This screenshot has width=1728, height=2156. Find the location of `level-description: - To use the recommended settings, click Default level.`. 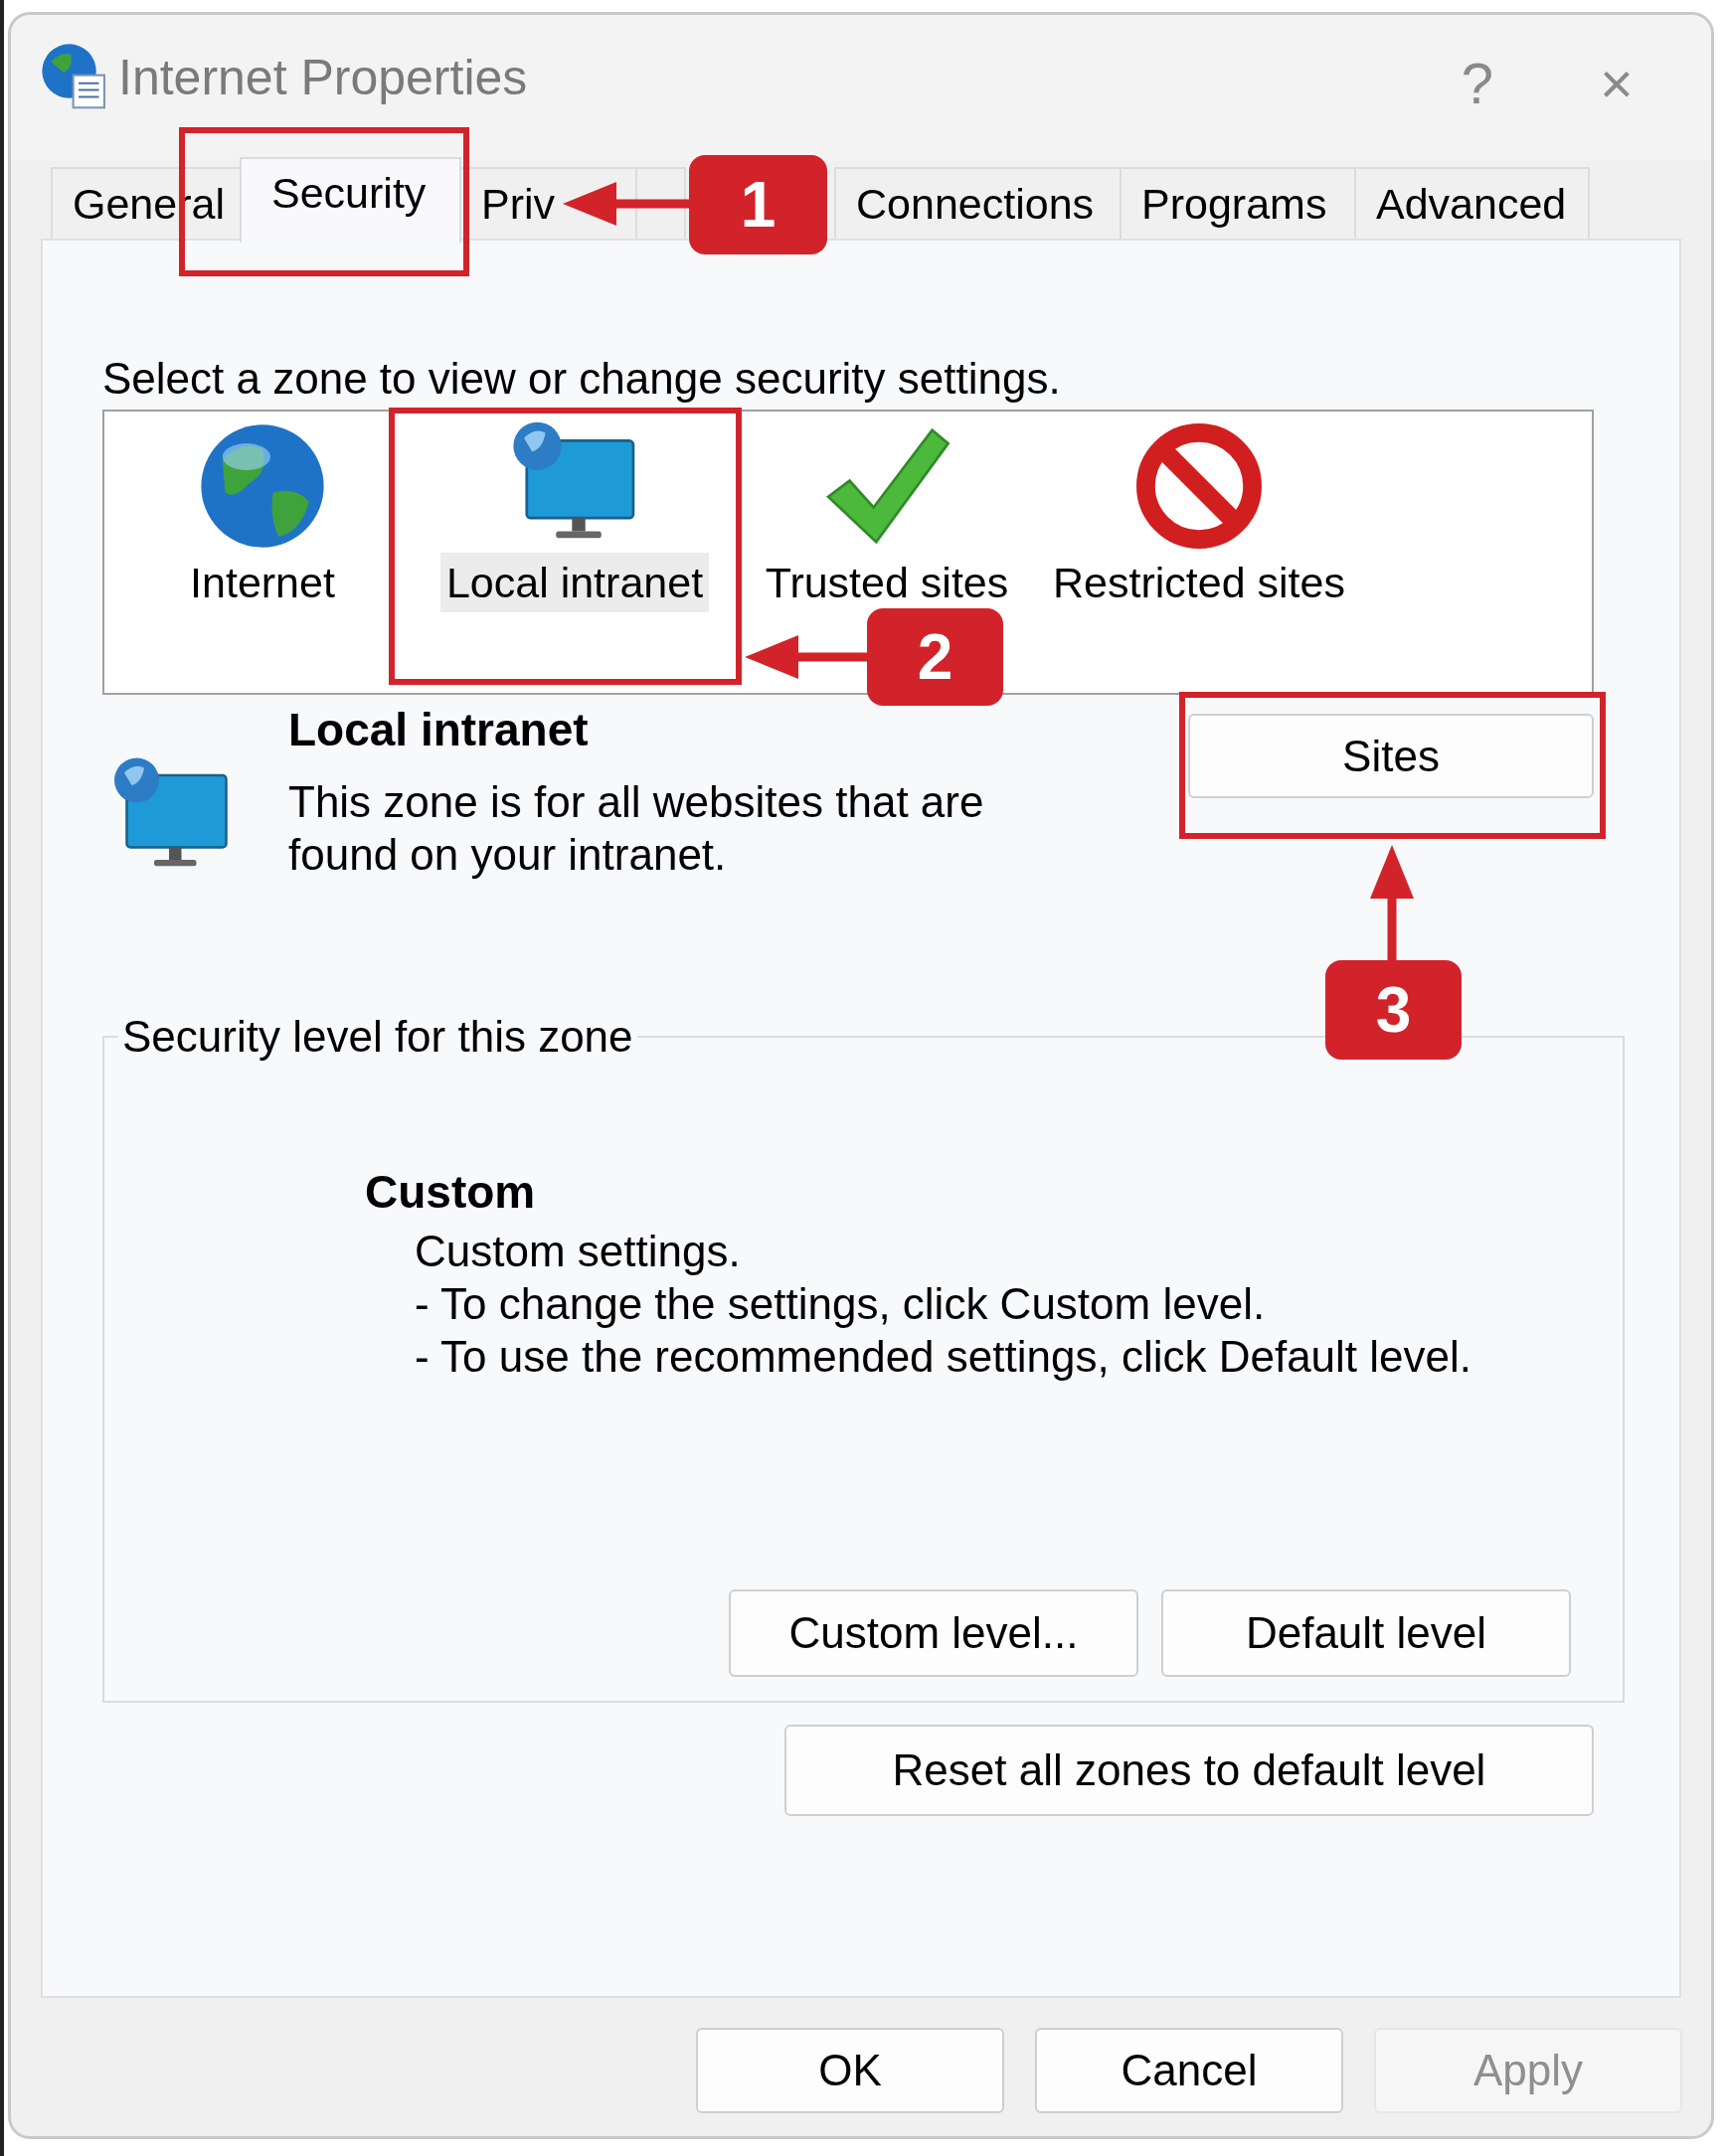

level-description: - To use the recommended settings, click Default level. is located at coordinates (943, 1357).